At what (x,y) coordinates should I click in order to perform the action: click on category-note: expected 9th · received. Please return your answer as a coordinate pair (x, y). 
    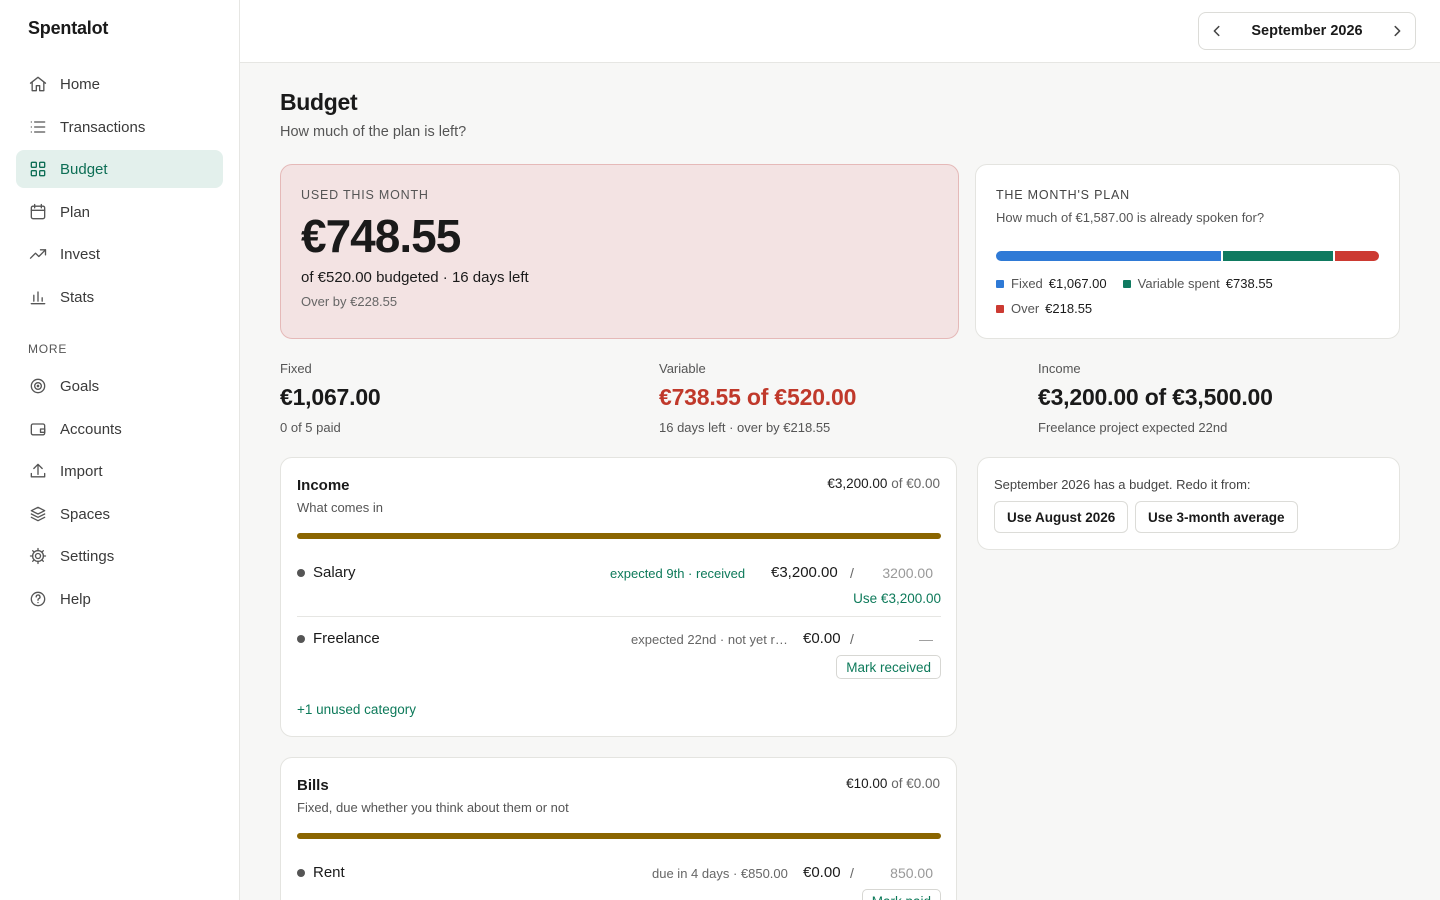
    Looking at the image, I should click on (678, 573).